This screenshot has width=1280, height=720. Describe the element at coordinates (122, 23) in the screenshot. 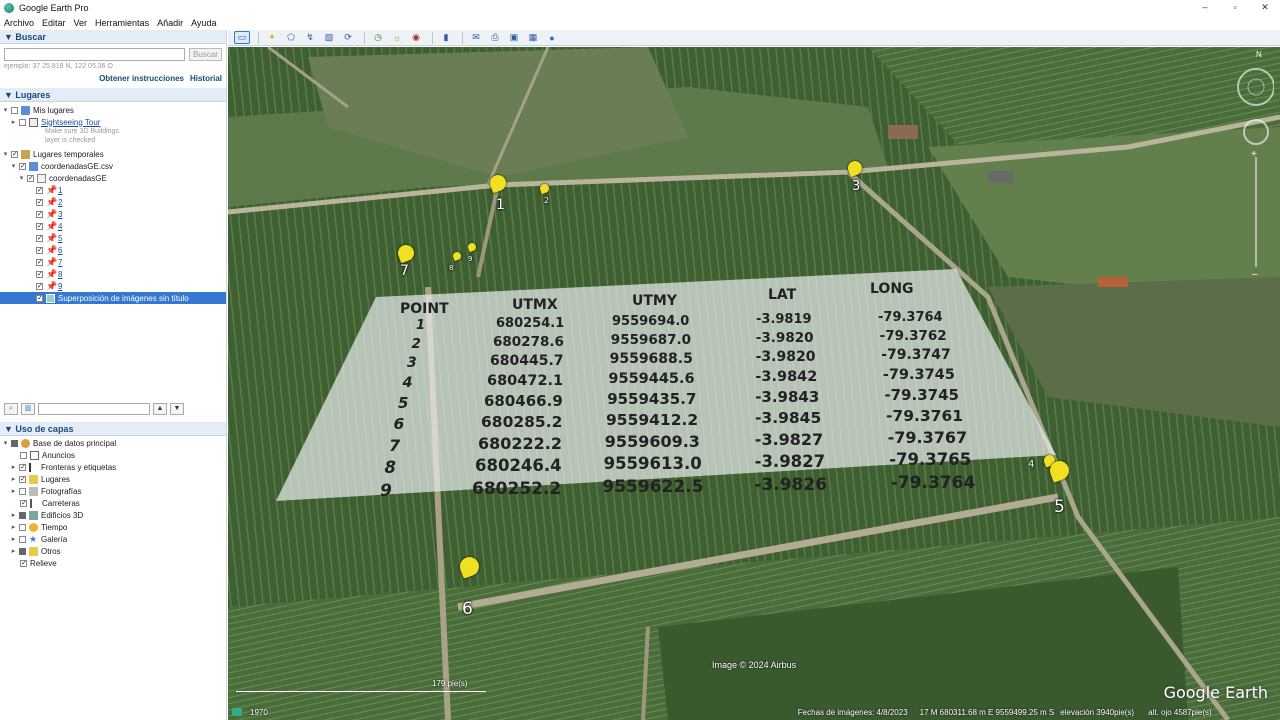

I see `menu-herramientas: Herramientas` at that location.